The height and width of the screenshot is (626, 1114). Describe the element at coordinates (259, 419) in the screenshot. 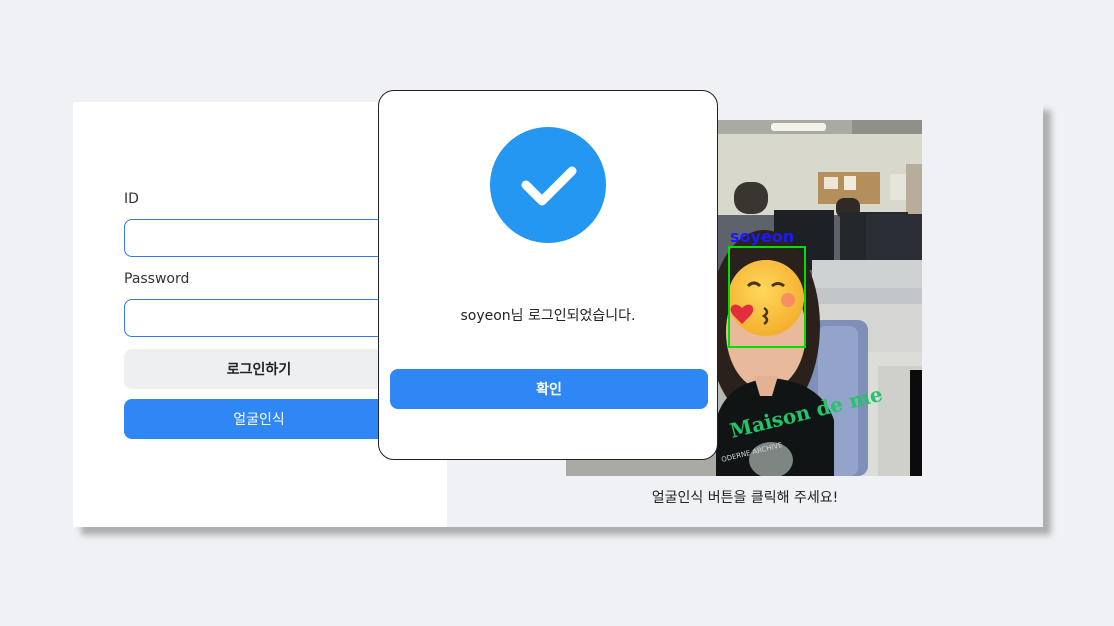

I see `face-recognition-button: 얼굴인식` at that location.